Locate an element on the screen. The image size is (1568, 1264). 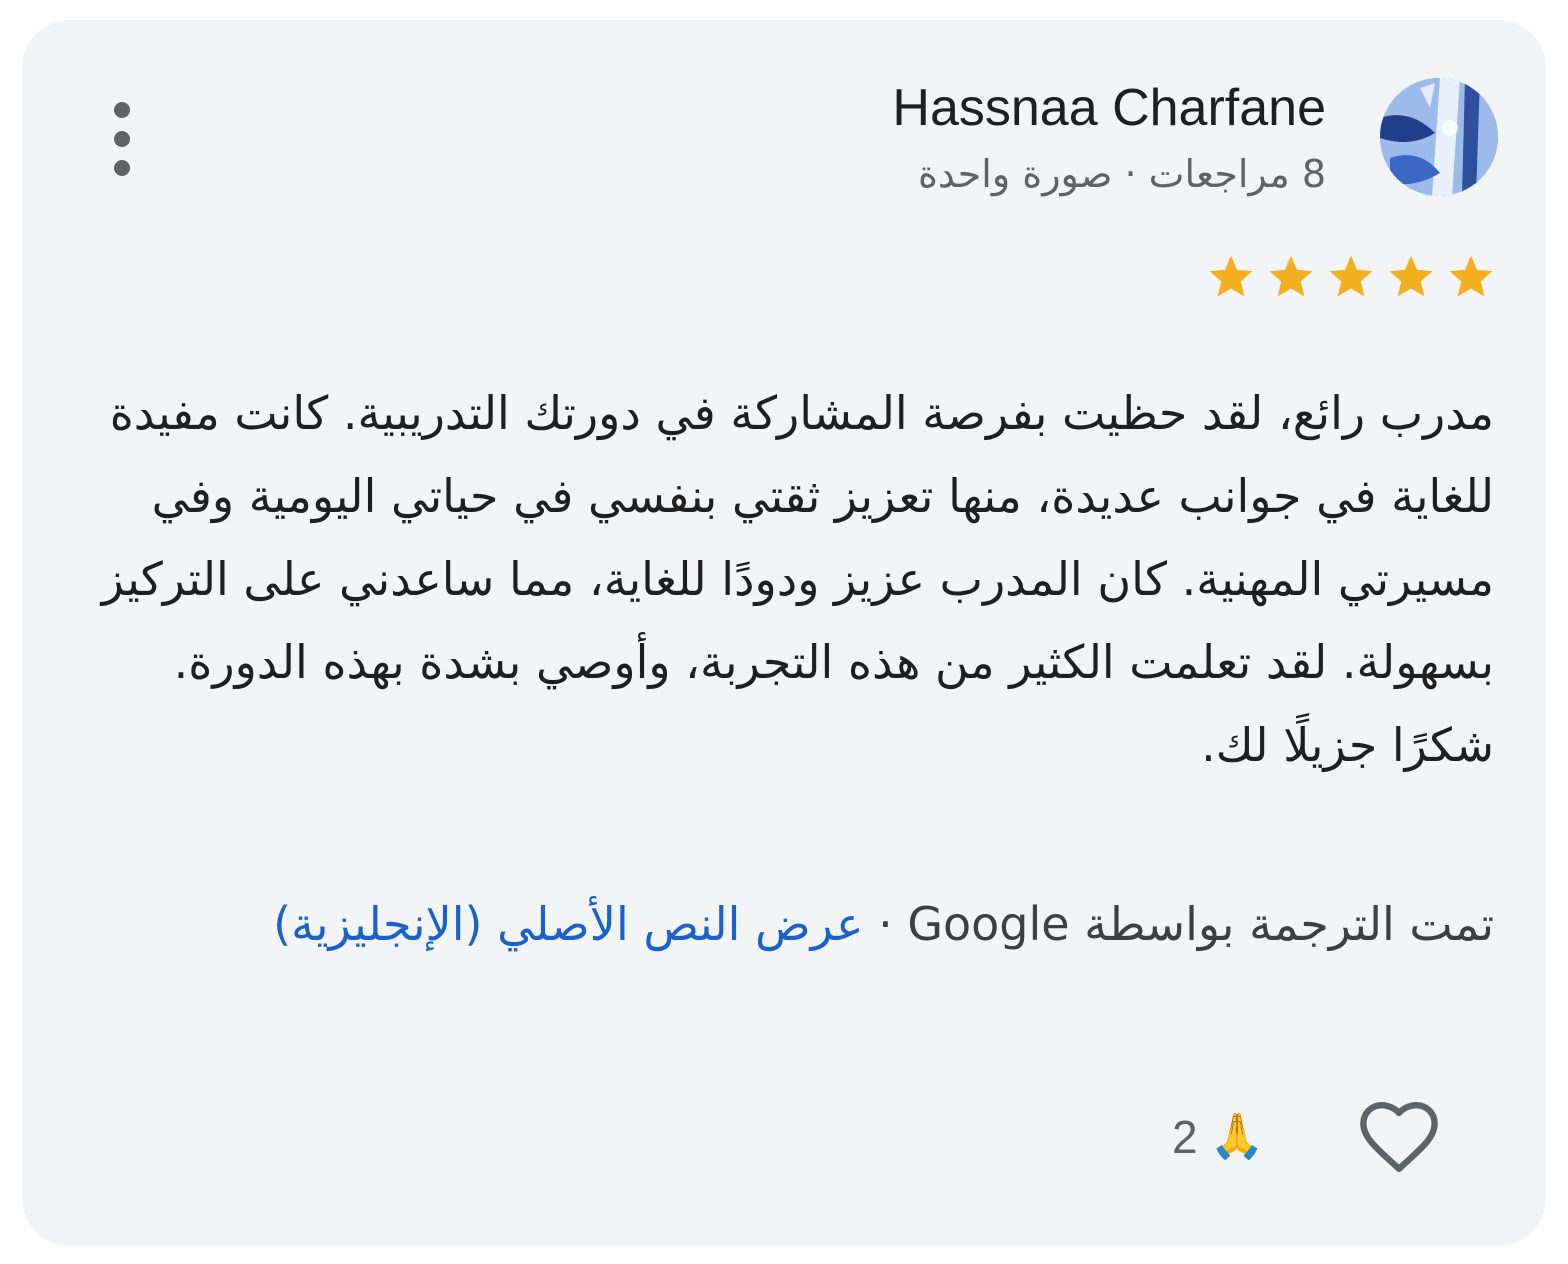
reviewer-meta: 8 مراجعات · صورة واحدة is located at coordinates (1121, 174).